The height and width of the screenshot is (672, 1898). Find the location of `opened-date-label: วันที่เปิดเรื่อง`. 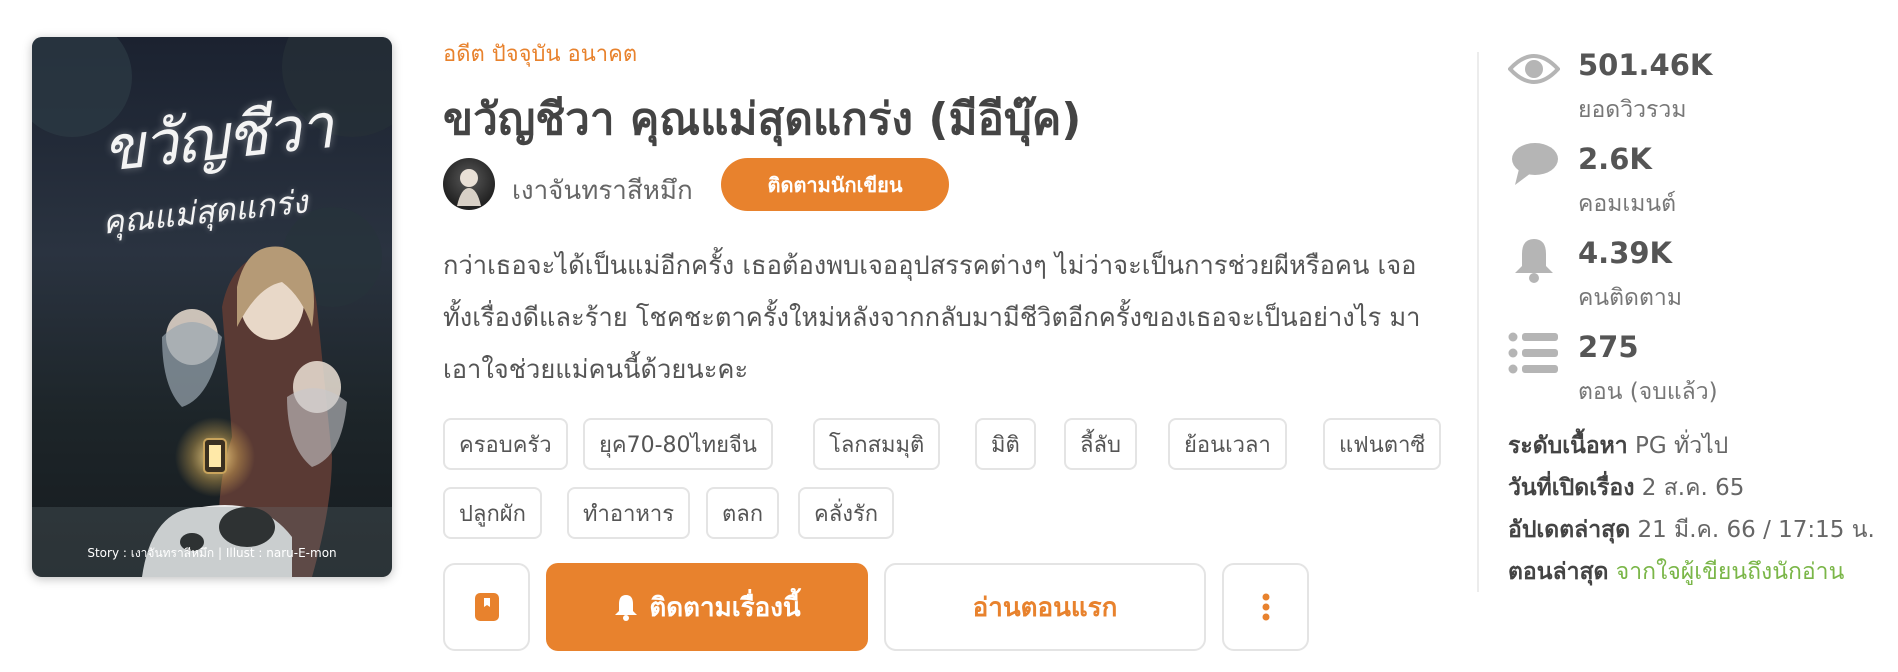

opened-date-label: วันที่เปิดเรื่อง is located at coordinates (1571, 488).